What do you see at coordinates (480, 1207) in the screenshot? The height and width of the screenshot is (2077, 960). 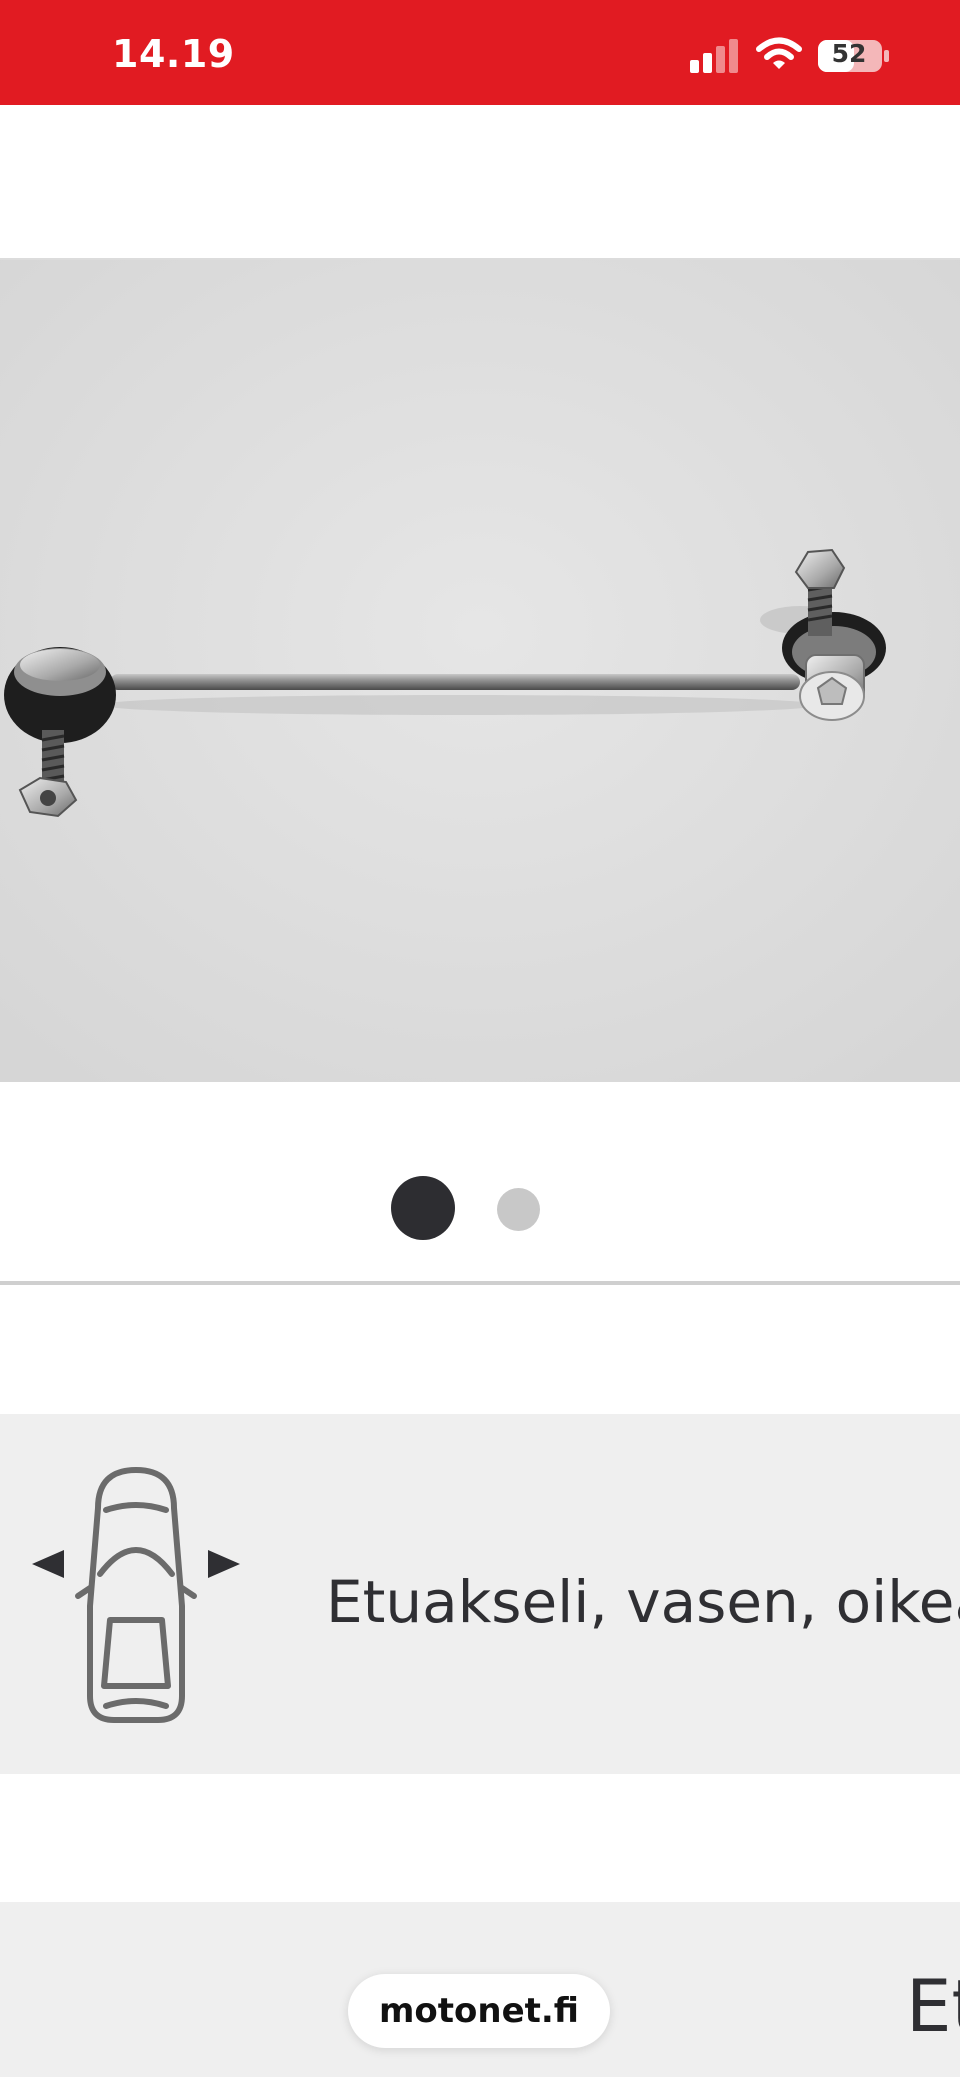 I see `carousel-dots` at bounding box center [480, 1207].